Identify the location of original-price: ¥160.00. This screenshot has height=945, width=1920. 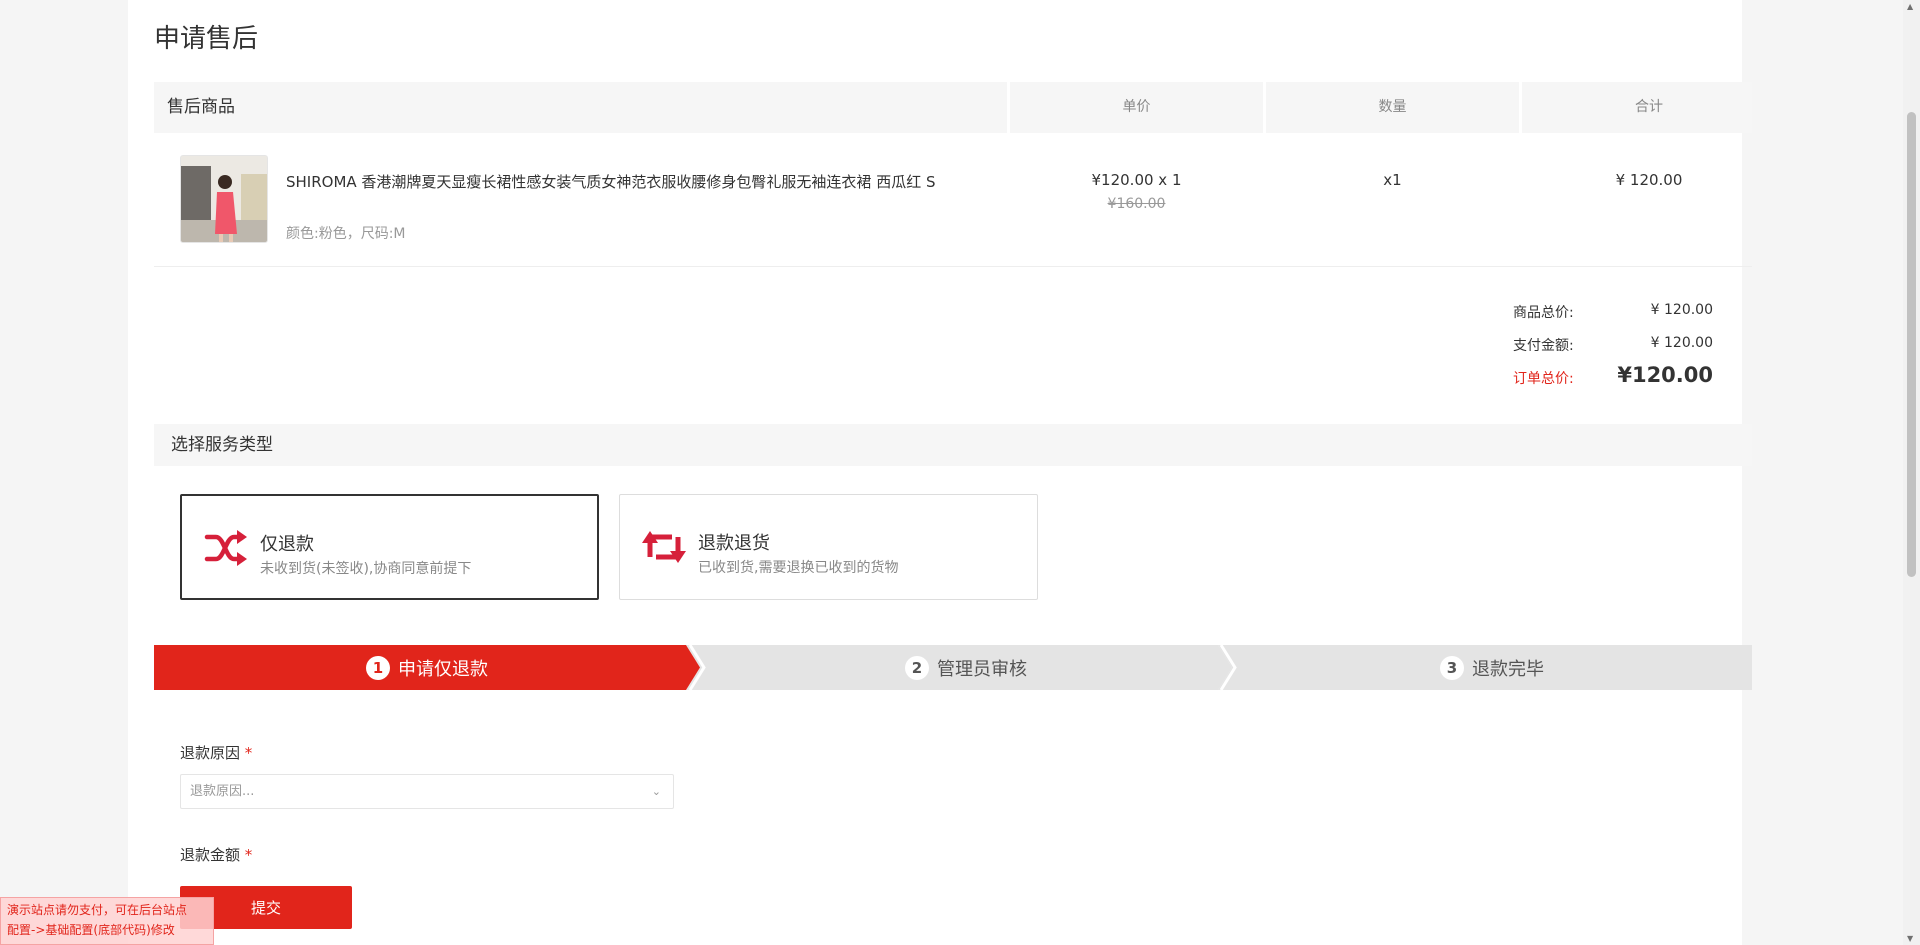
(1136, 204).